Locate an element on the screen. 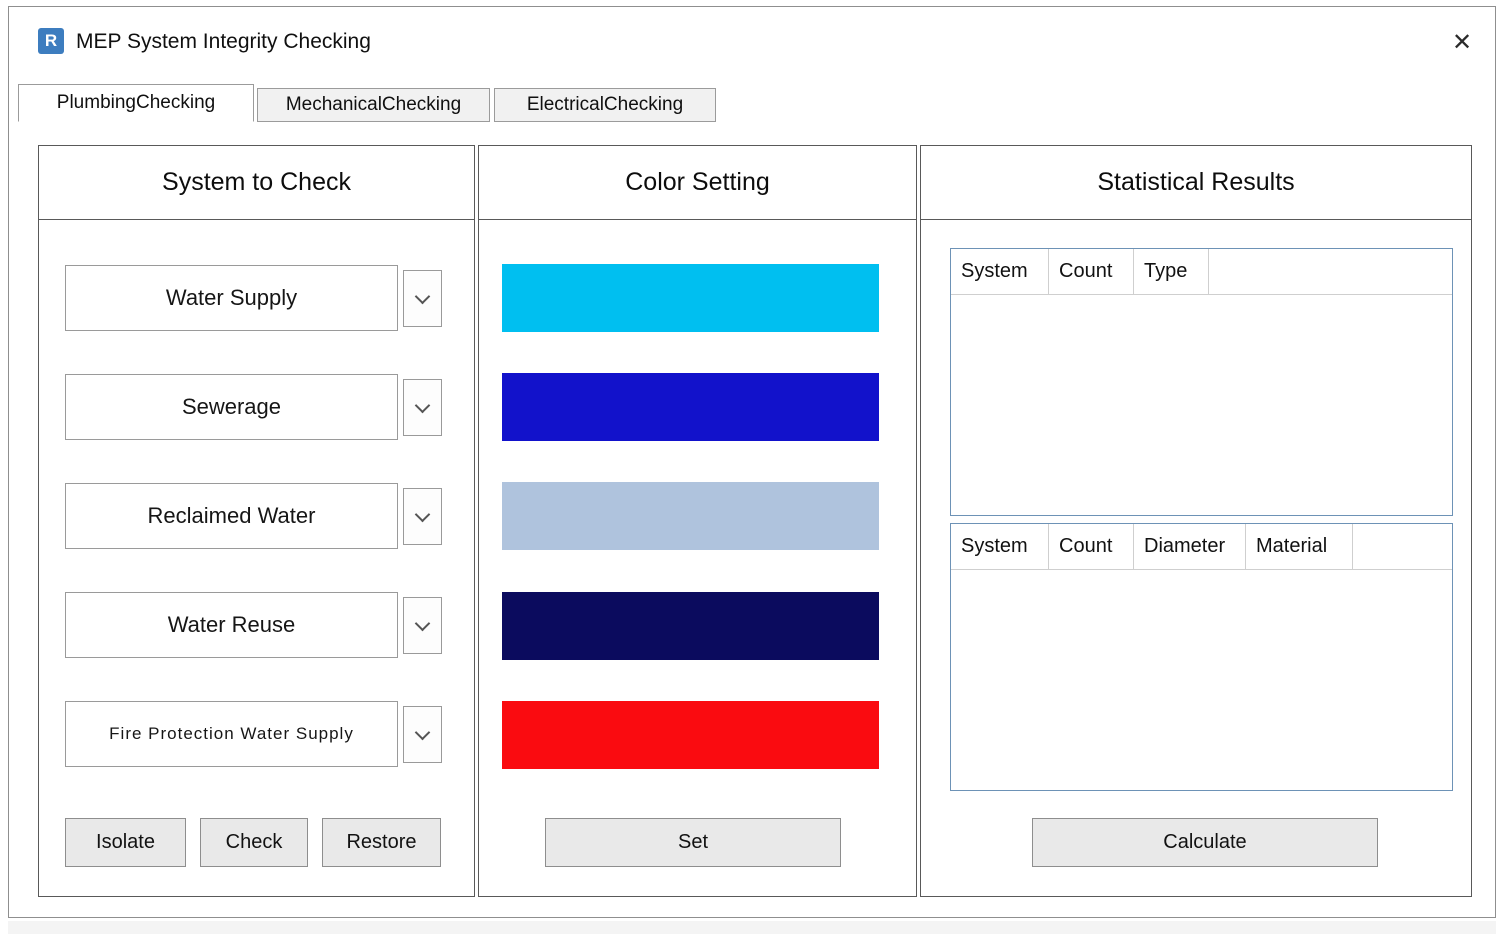 The image size is (1510, 934). check-button: Check is located at coordinates (254, 842).